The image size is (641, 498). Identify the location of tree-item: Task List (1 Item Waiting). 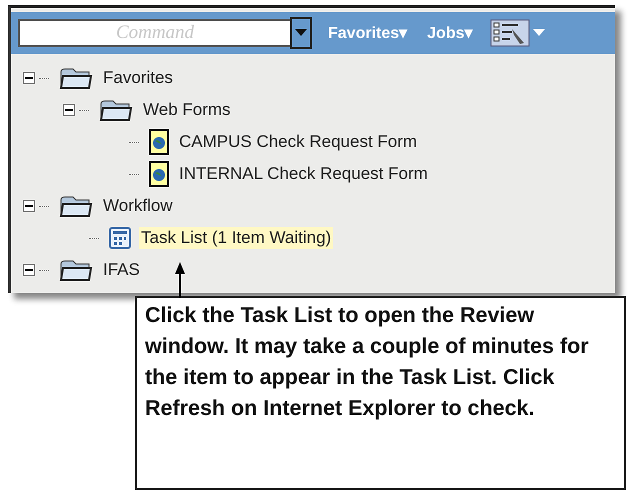
(236, 238).